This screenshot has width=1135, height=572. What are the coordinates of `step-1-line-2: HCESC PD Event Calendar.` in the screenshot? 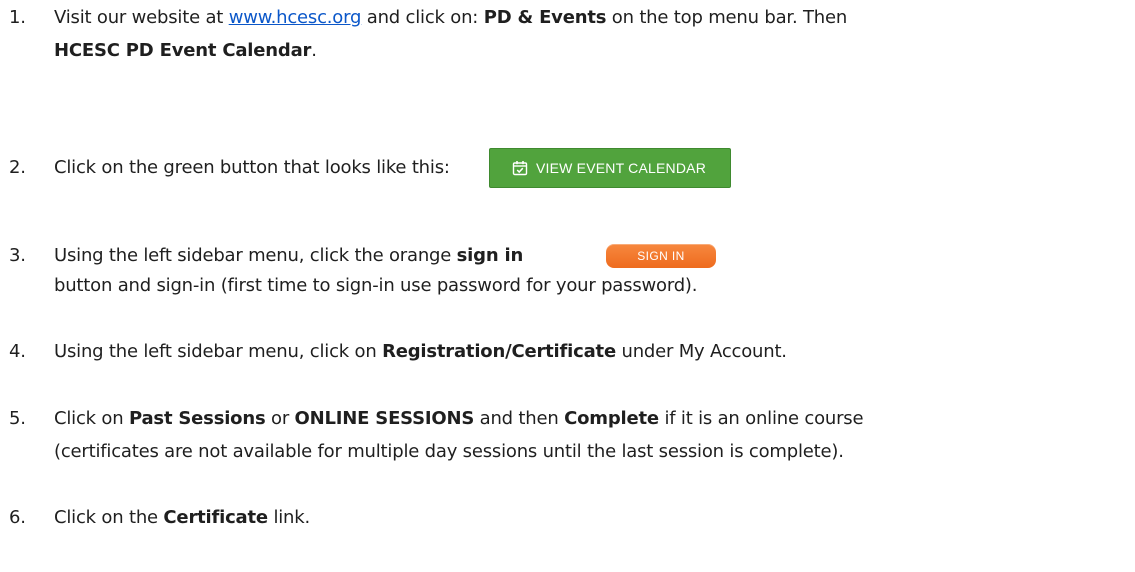 It's located at (185, 51).